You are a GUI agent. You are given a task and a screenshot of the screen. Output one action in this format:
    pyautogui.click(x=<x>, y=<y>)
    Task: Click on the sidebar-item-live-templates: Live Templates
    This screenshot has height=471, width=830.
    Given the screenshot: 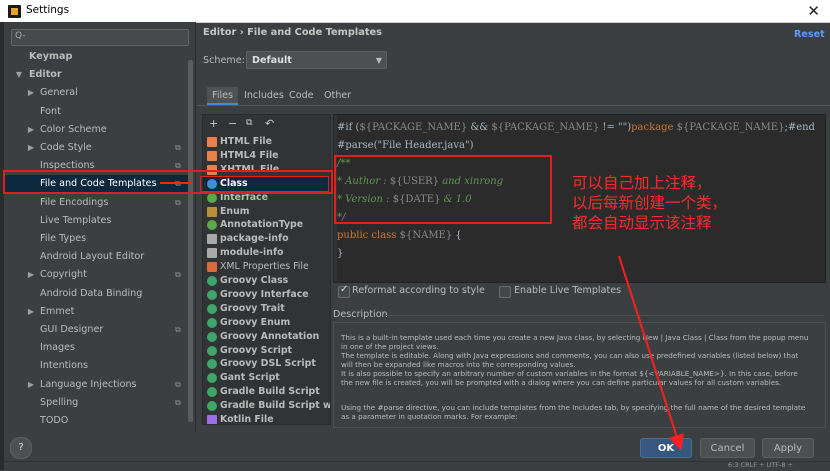 What is the action you would take?
    pyautogui.click(x=97, y=220)
    